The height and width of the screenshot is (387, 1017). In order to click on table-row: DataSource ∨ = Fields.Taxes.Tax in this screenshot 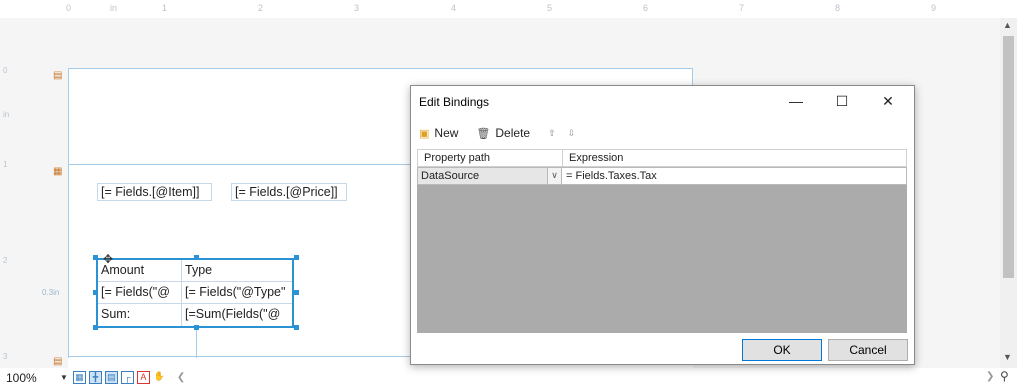, I will do `click(662, 176)`.